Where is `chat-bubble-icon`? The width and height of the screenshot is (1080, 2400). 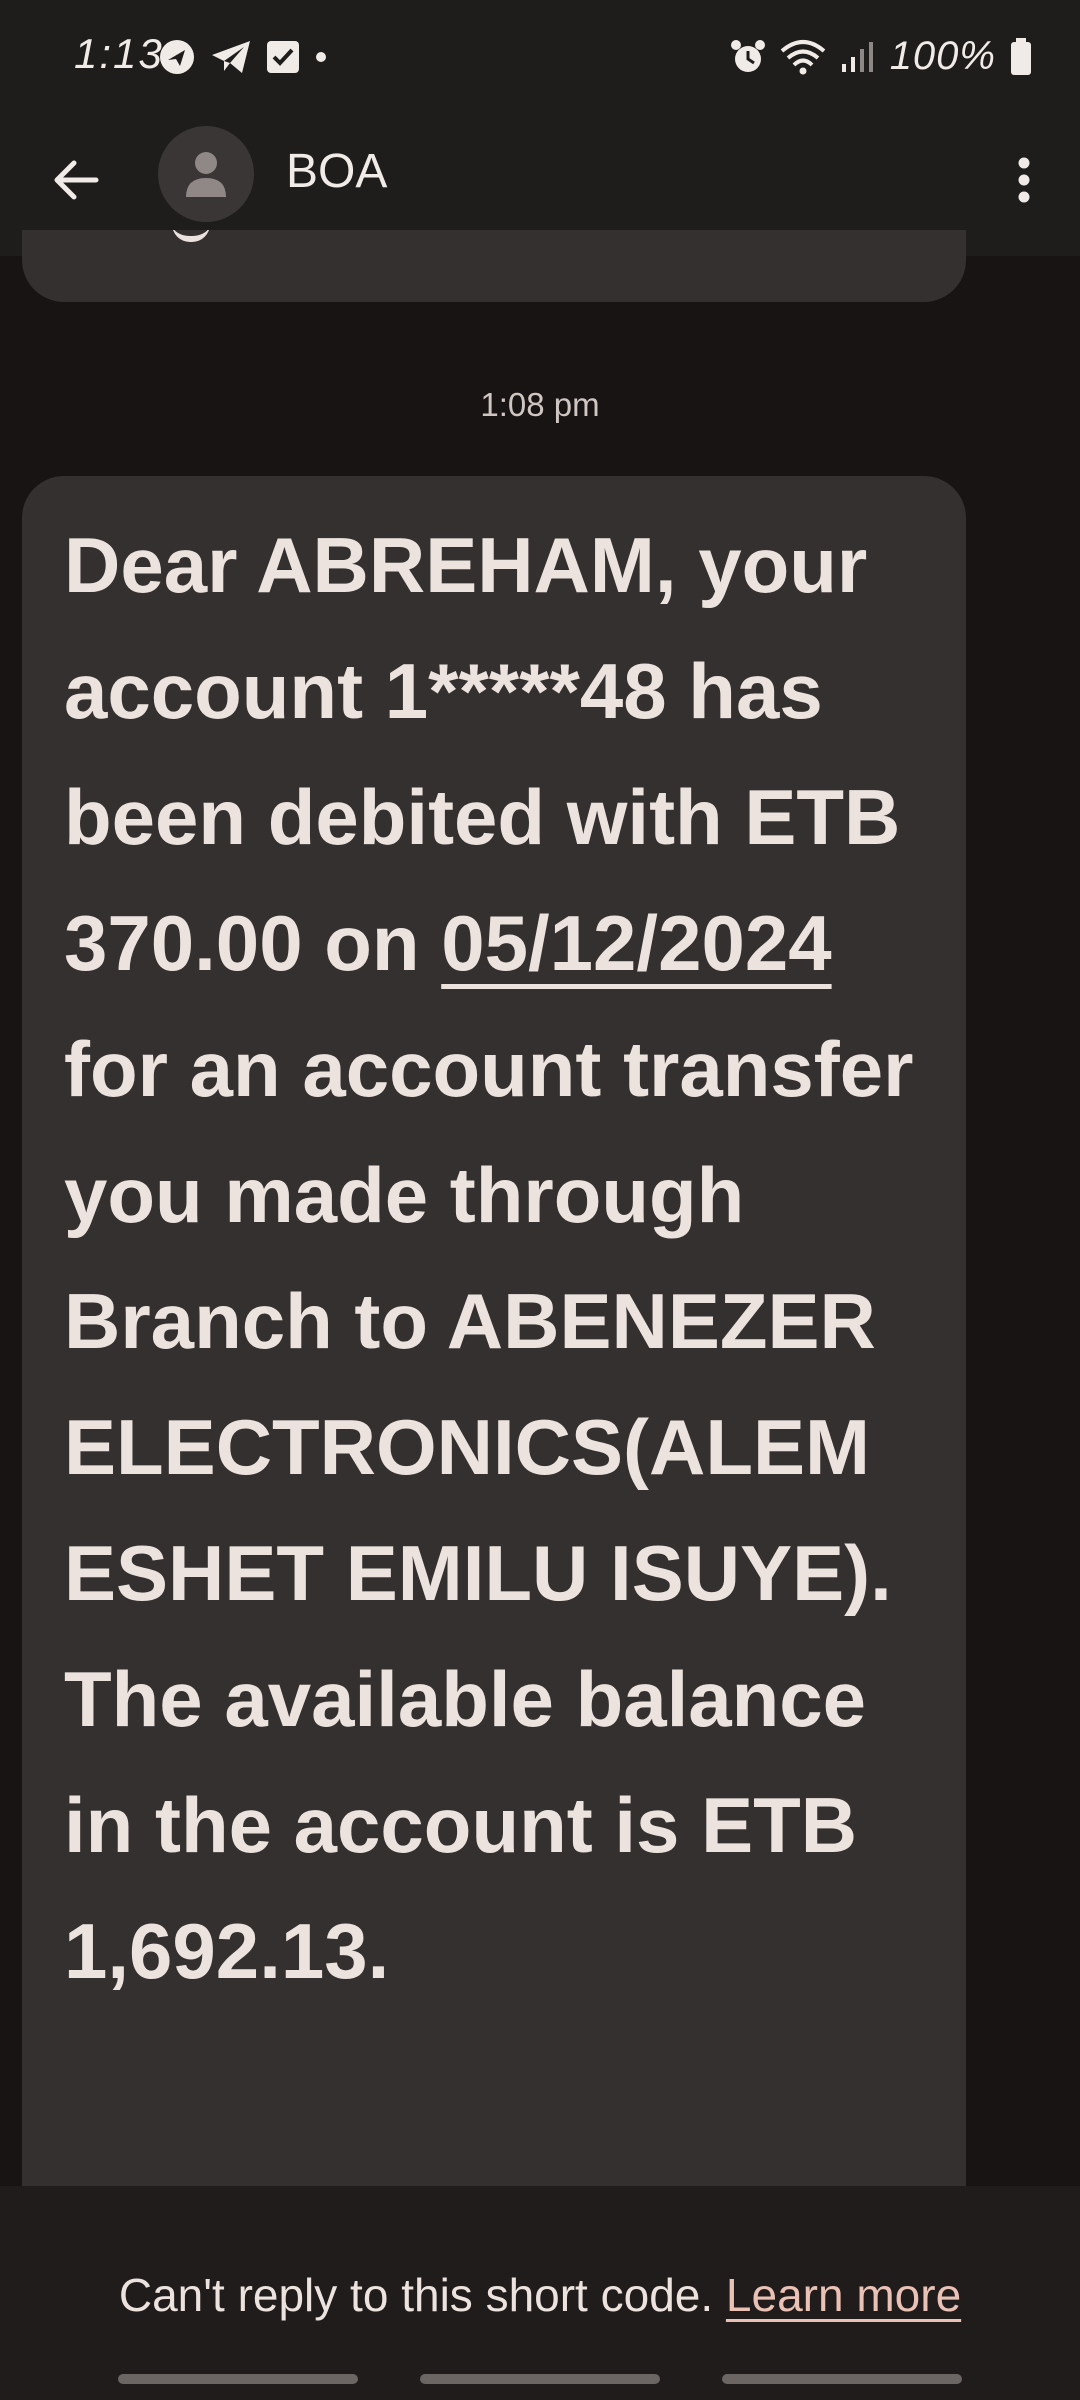 chat-bubble-icon is located at coordinates (177, 57).